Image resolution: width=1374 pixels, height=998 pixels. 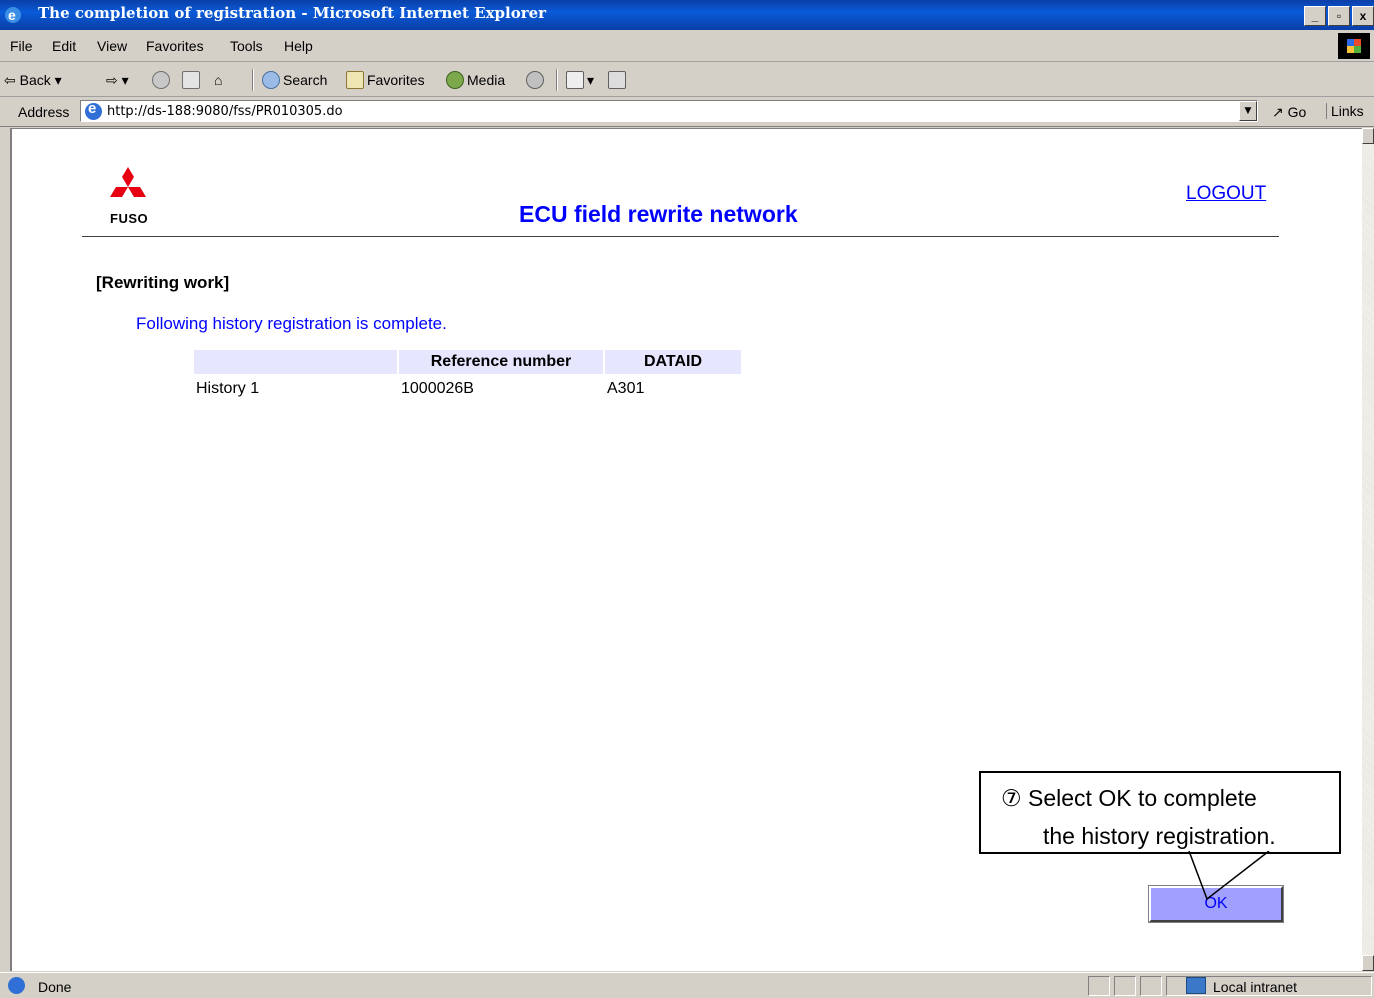 What do you see at coordinates (1159, 836) in the screenshot?
I see `callout-line-2: the history registration.` at bounding box center [1159, 836].